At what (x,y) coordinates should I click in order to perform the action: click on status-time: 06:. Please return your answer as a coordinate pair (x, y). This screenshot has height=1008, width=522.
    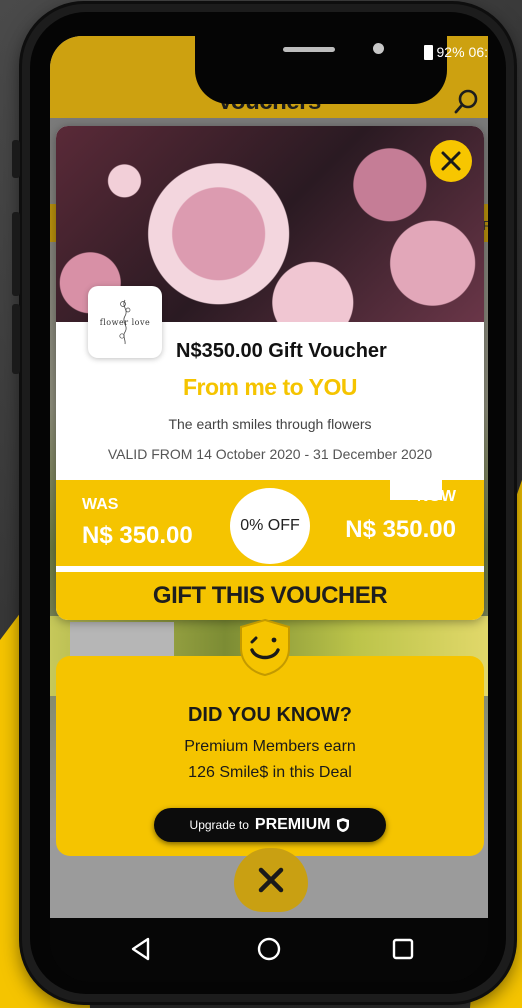
    Looking at the image, I should click on (478, 52).